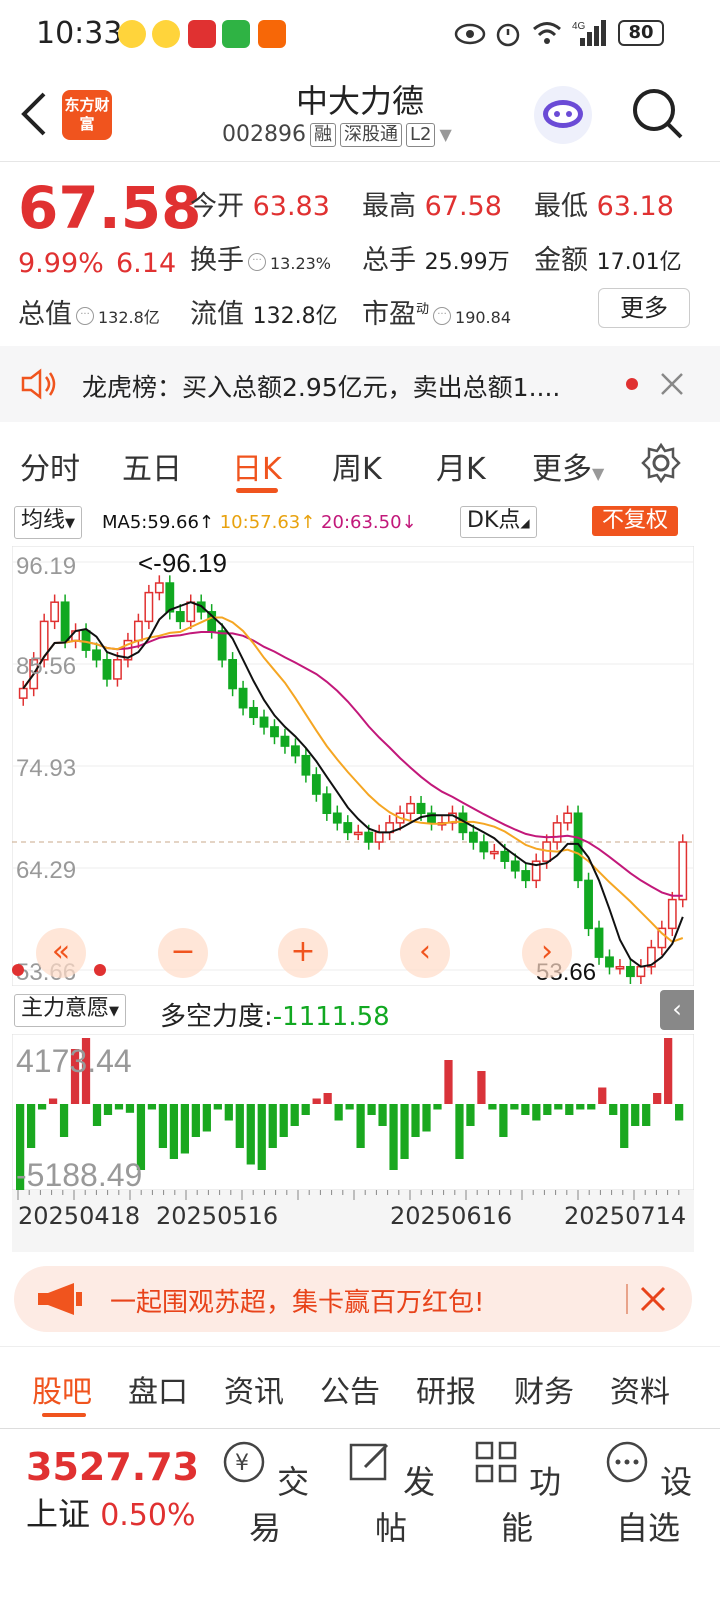 This screenshot has width=720, height=1600. I want to click on stock-subtitle: 002896 融 深股通 L2 ▼, so click(337, 134).